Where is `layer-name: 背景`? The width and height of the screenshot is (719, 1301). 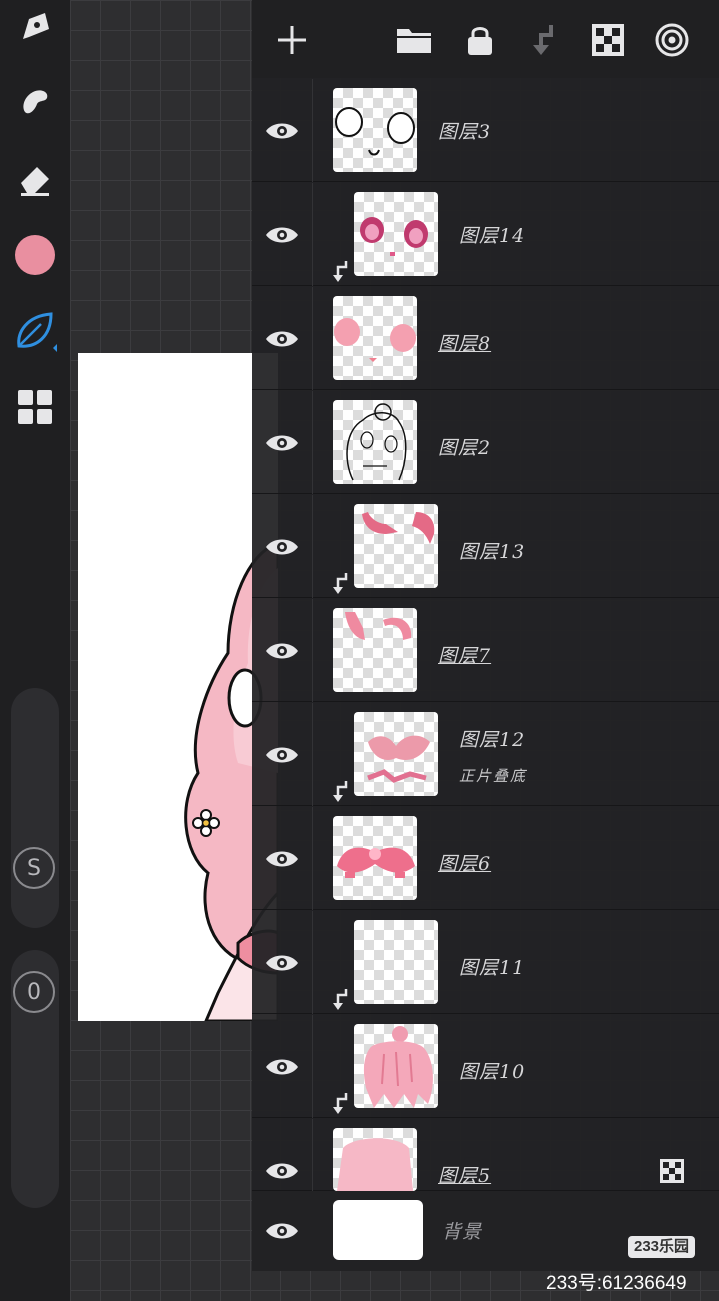
layer-name: 背景 is located at coordinates (462, 1232).